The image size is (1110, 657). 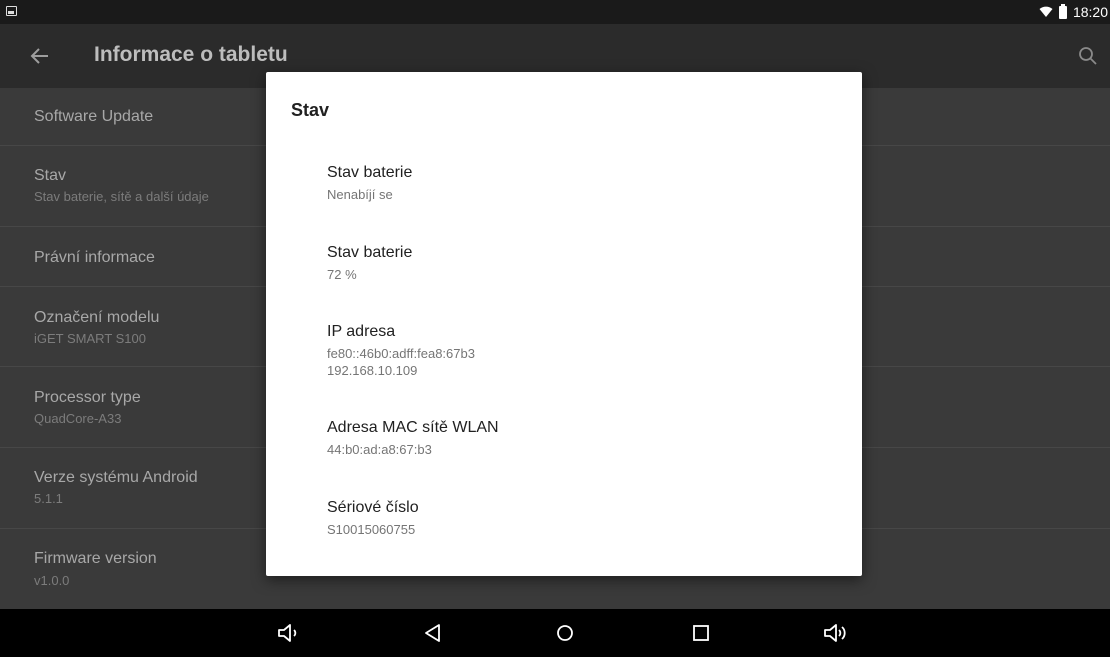 I want to click on status-icons: 18:20, so click(x=1074, y=12).